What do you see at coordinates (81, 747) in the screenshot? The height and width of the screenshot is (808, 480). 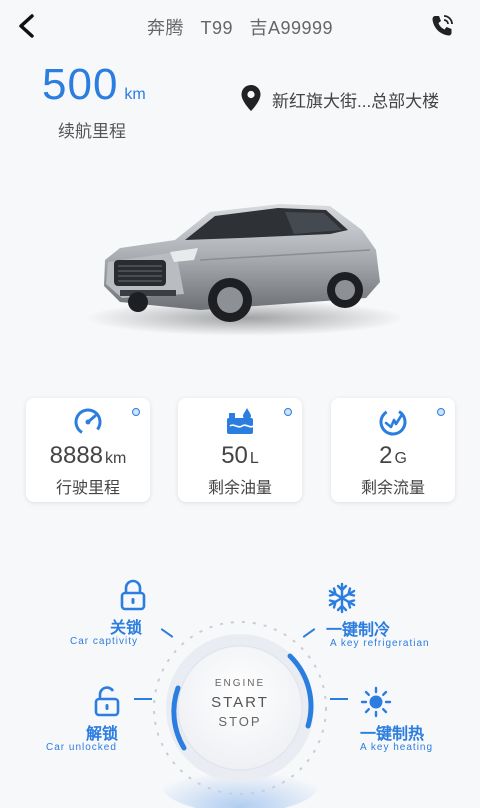 I see `unlock-subtitle: Car unlocked` at bounding box center [81, 747].